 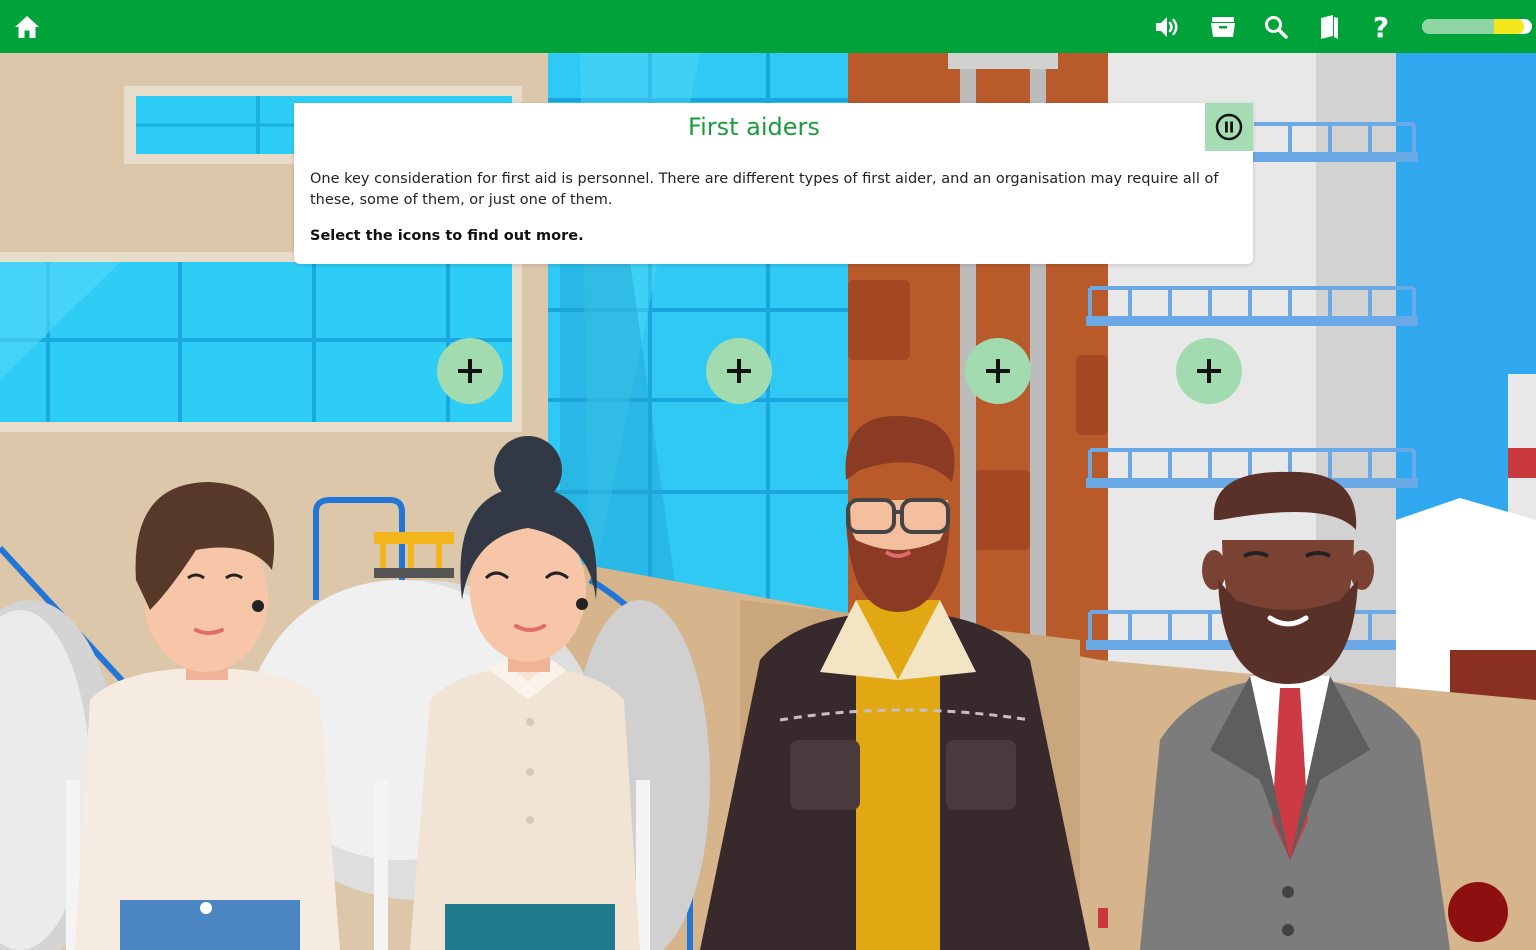 I want to click on pause-button, so click(x=1229, y=127).